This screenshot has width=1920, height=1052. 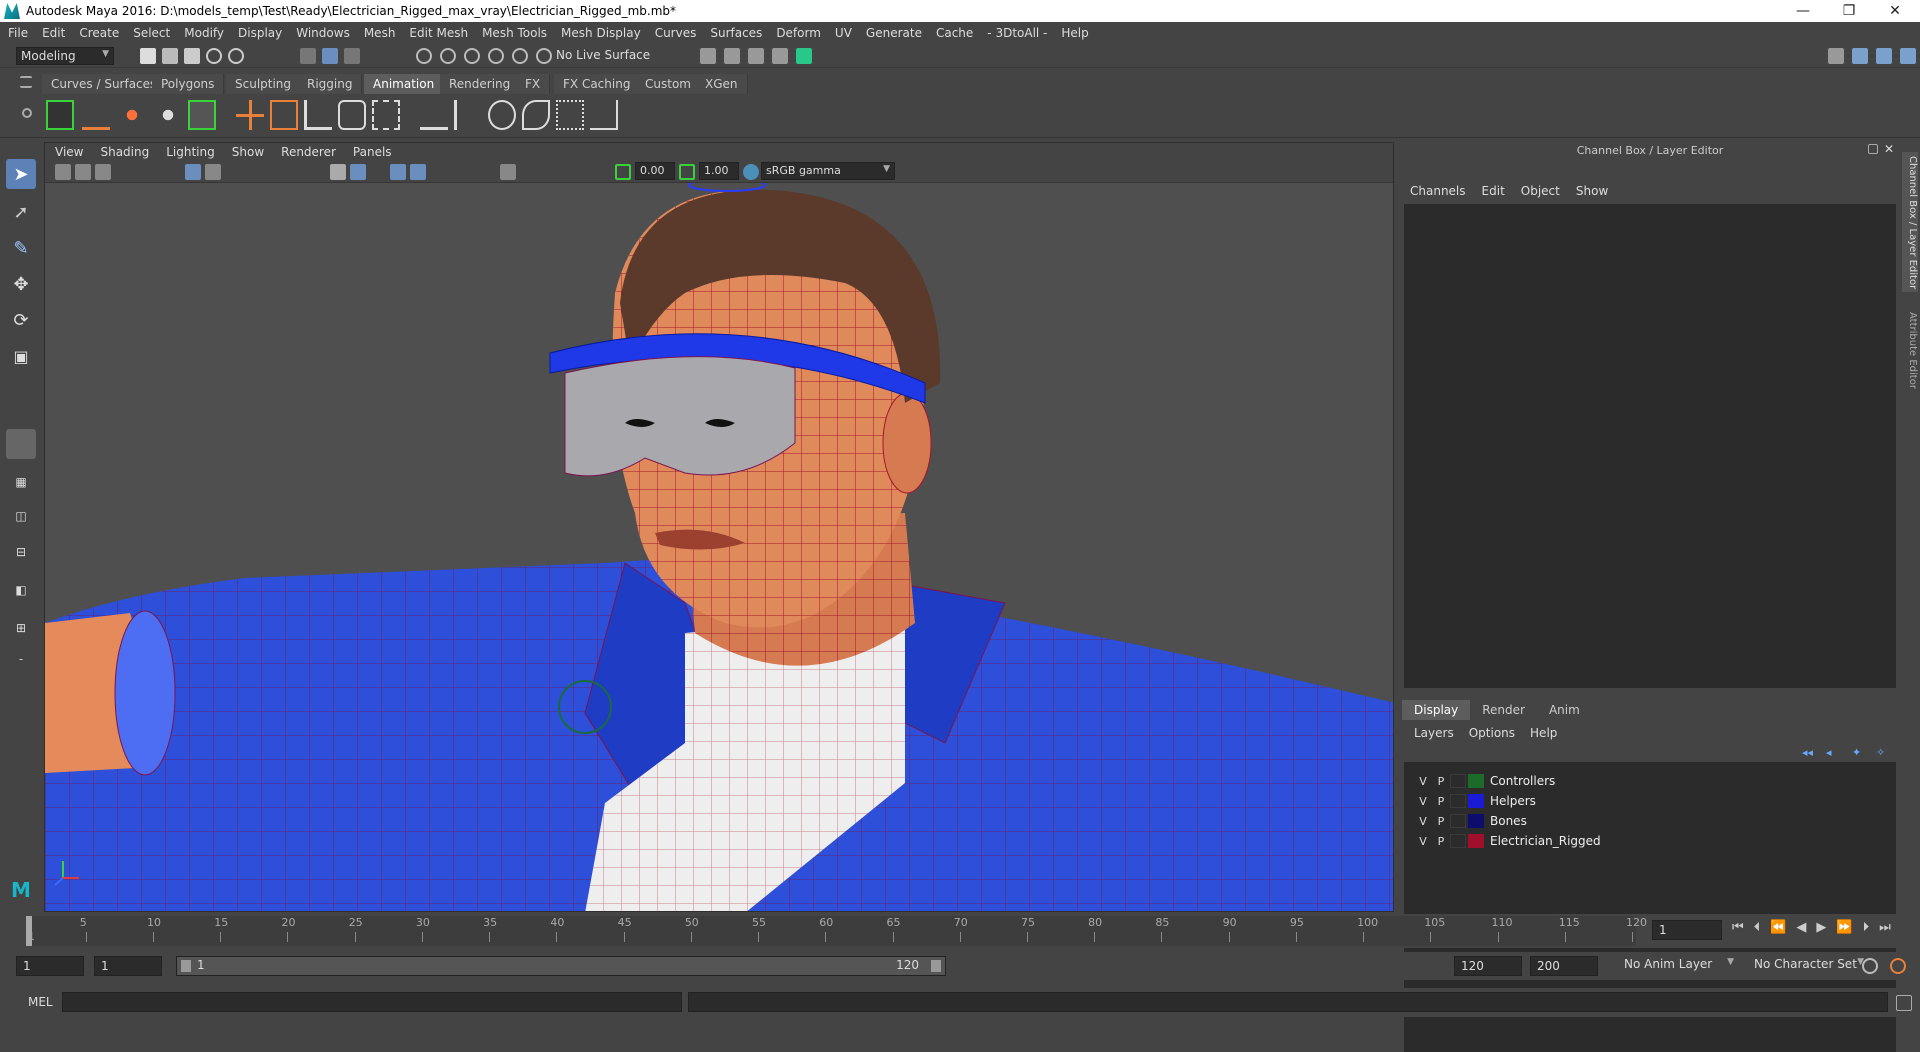 I want to click on menu-generate: Generate, so click(x=894, y=33).